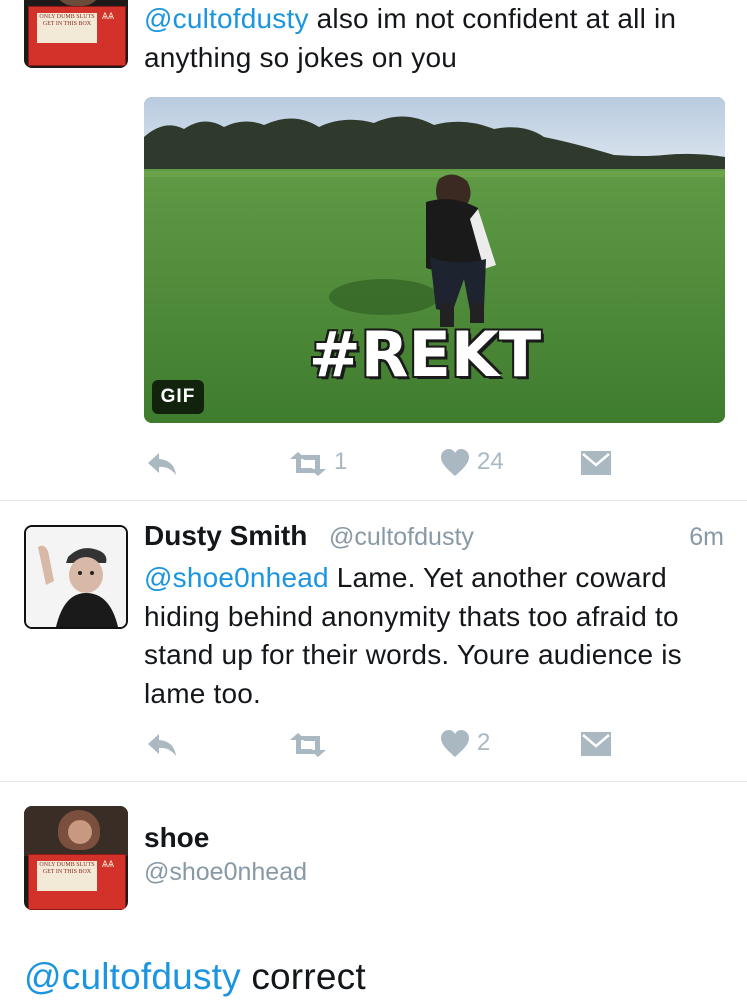 The width and height of the screenshot is (747, 1000). I want to click on author-name: shoe, so click(176, 838).